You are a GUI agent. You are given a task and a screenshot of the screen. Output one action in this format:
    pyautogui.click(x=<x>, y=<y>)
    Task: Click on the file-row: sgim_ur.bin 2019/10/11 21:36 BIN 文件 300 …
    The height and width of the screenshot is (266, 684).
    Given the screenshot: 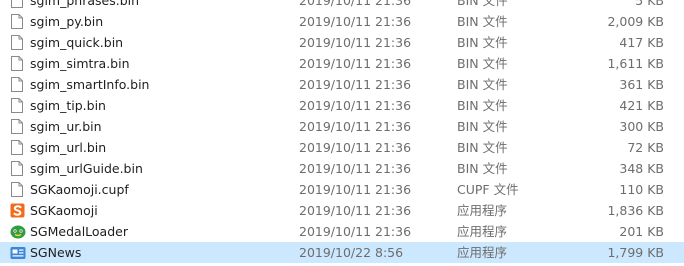 What is the action you would take?
    pyautogui.click(x=342, y=126)
    